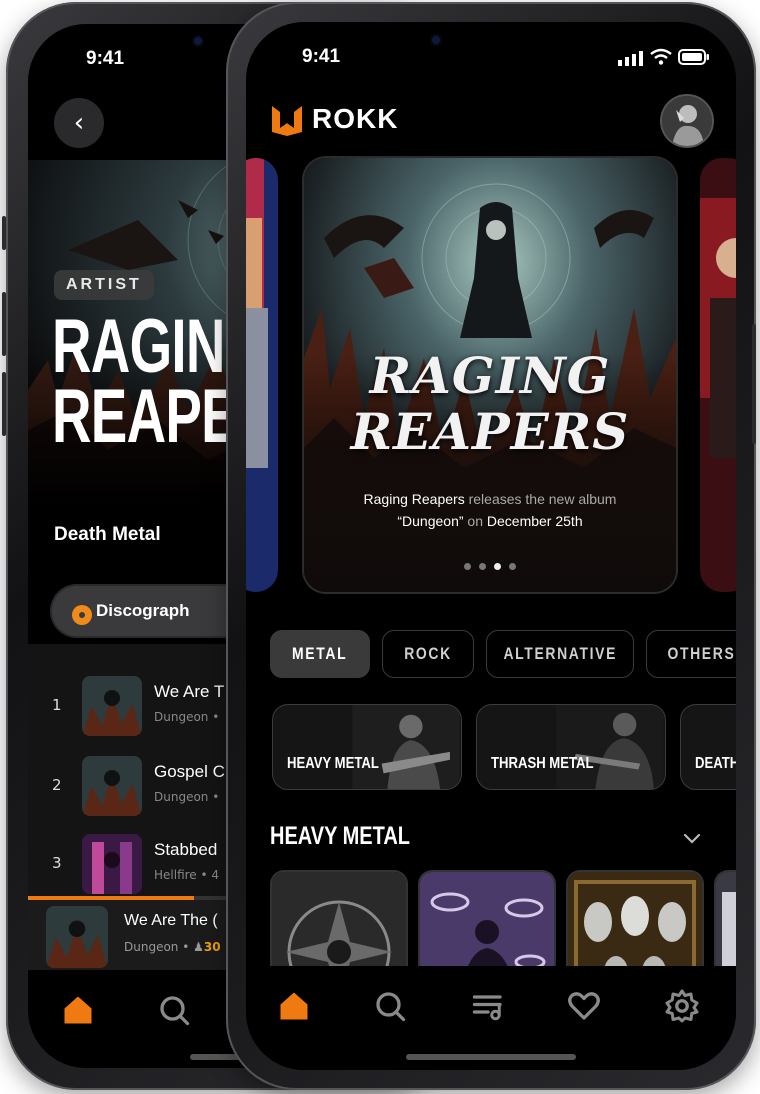 Image resolution: width=760 pixels, height=1094 pixels. What do you see at coordinates (430, 521) in the screenshot?
I see `feature-album: “Dungeon”` at bounding box center [430, 521].